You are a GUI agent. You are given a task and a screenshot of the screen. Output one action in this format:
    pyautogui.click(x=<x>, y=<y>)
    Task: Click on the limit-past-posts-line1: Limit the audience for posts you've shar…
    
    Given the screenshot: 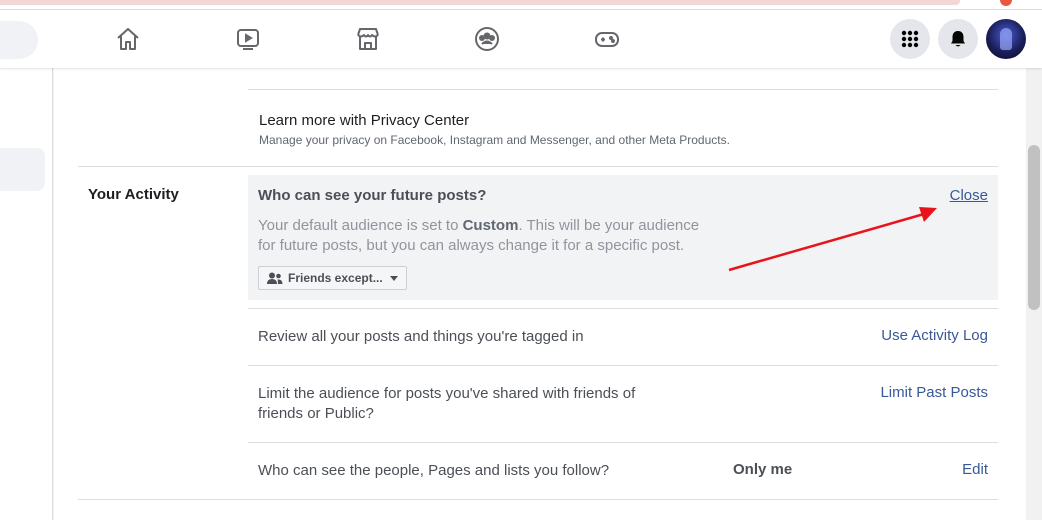 What is the action you would take?
    pyautogui.click(x=447, y=393)
    